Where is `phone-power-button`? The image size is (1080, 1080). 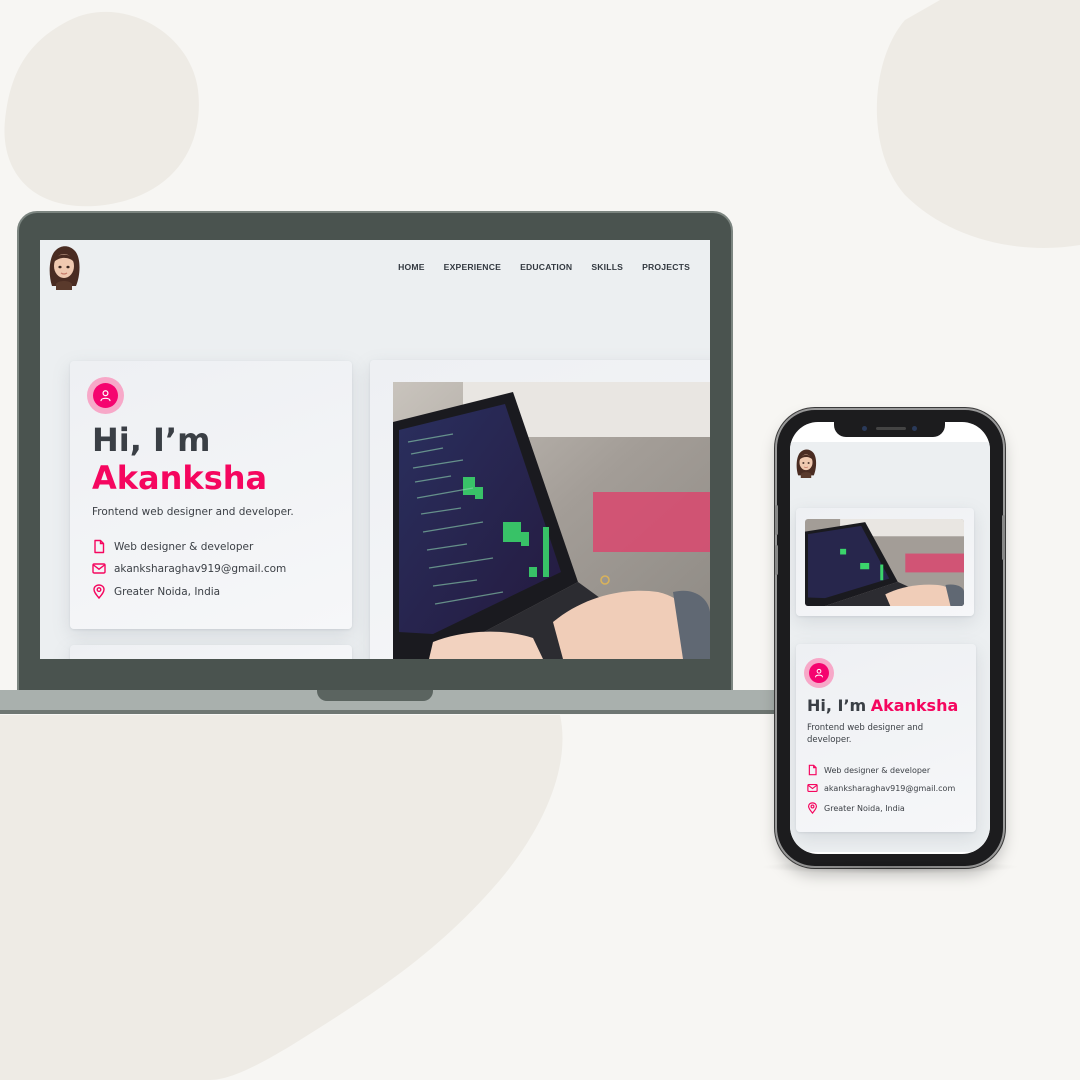 phone-power-button is located at coordinates (1003, 537).